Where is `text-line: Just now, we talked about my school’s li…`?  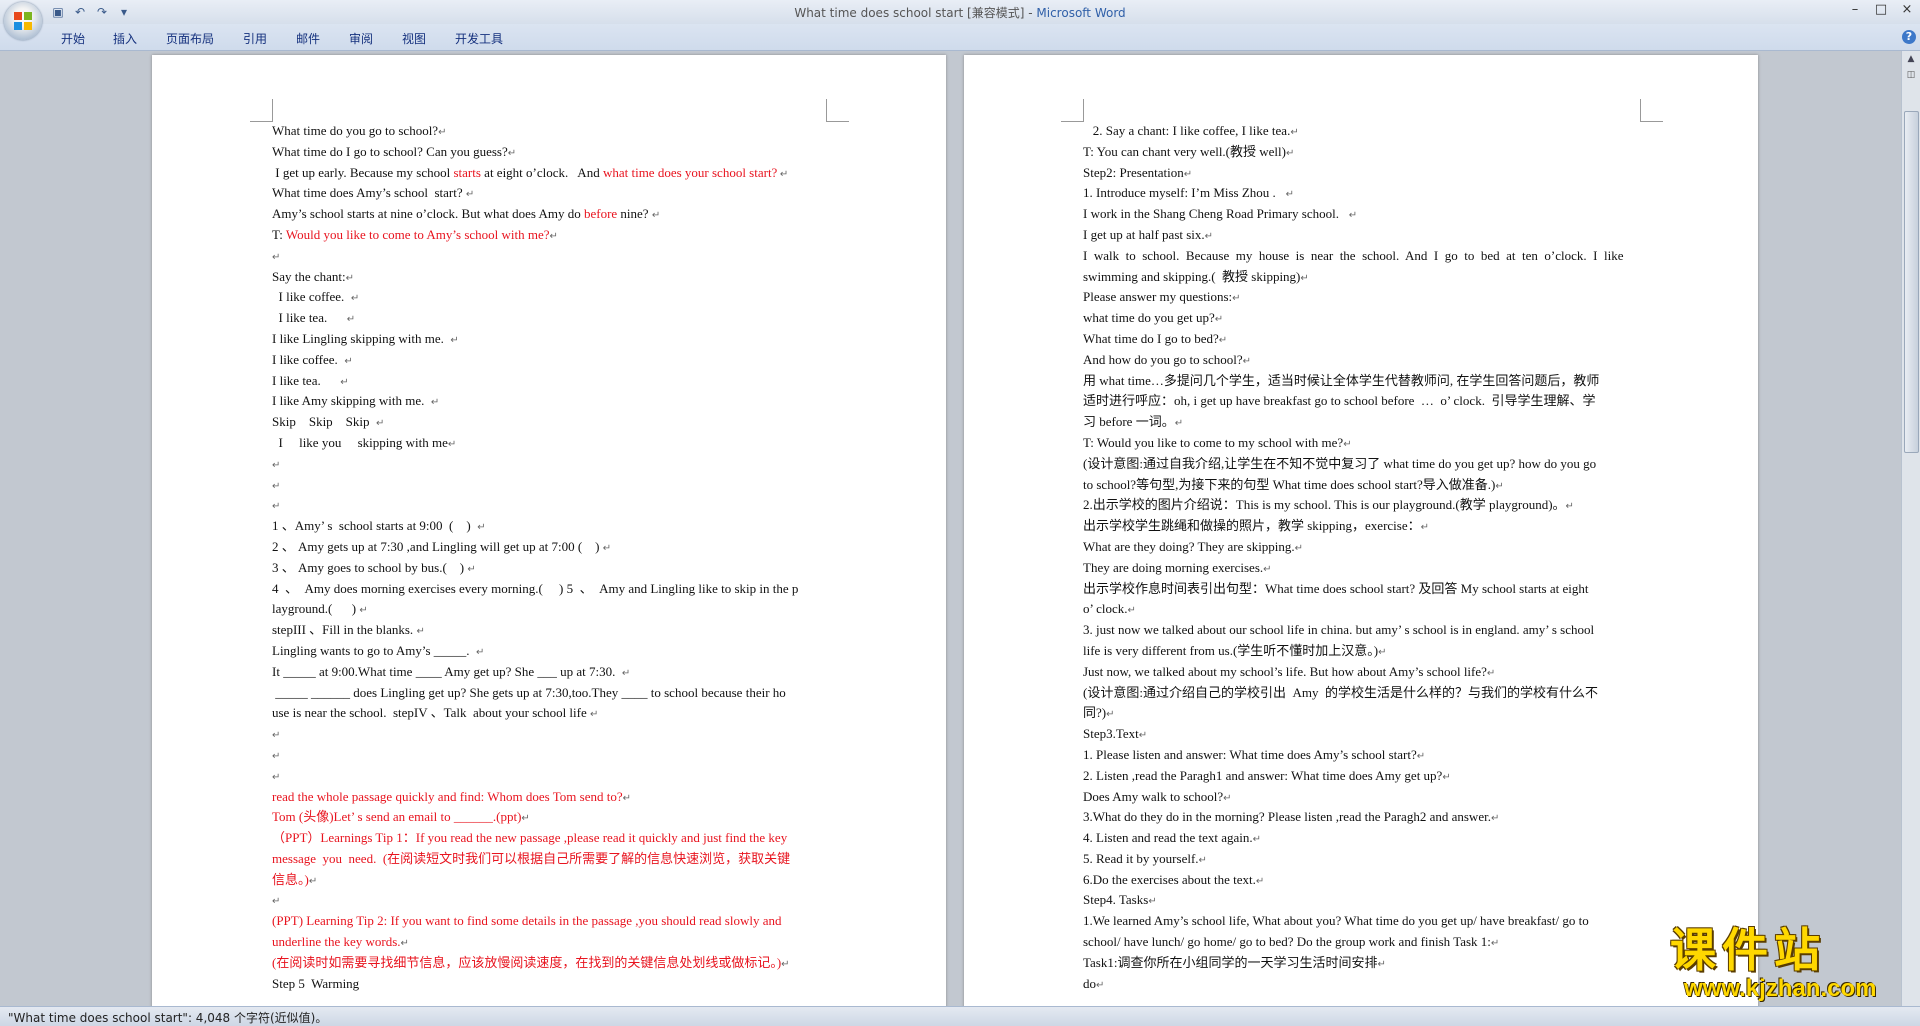 text-line: Just now, we talked about my school’s li… is located at coordinates (1361, 672).